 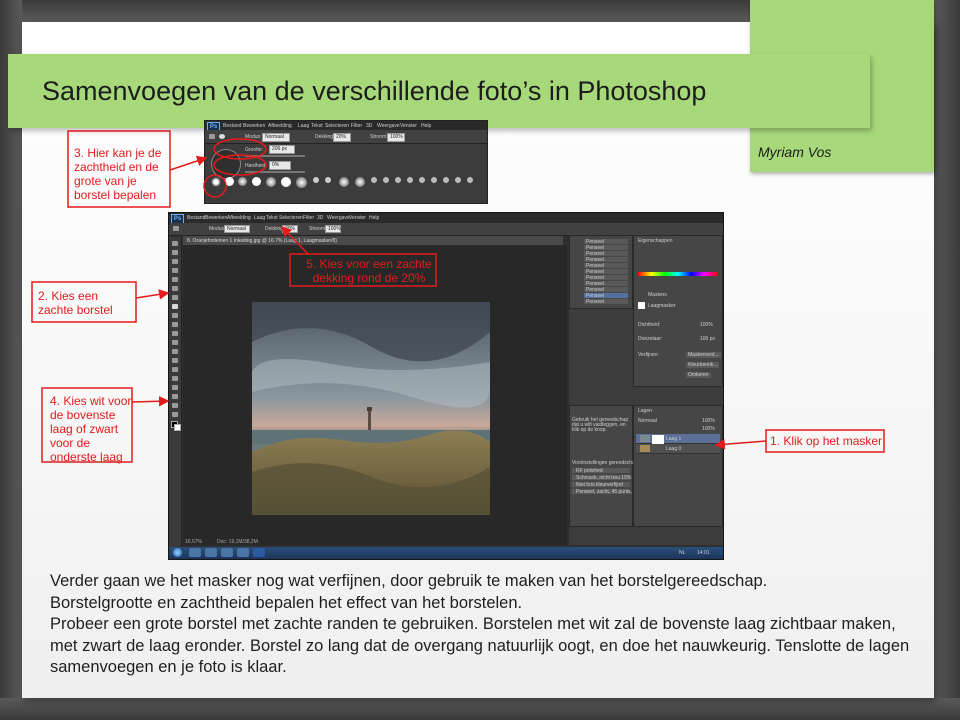 I want to click on quick-selection-tool-icon, so click(x=175, y=270).